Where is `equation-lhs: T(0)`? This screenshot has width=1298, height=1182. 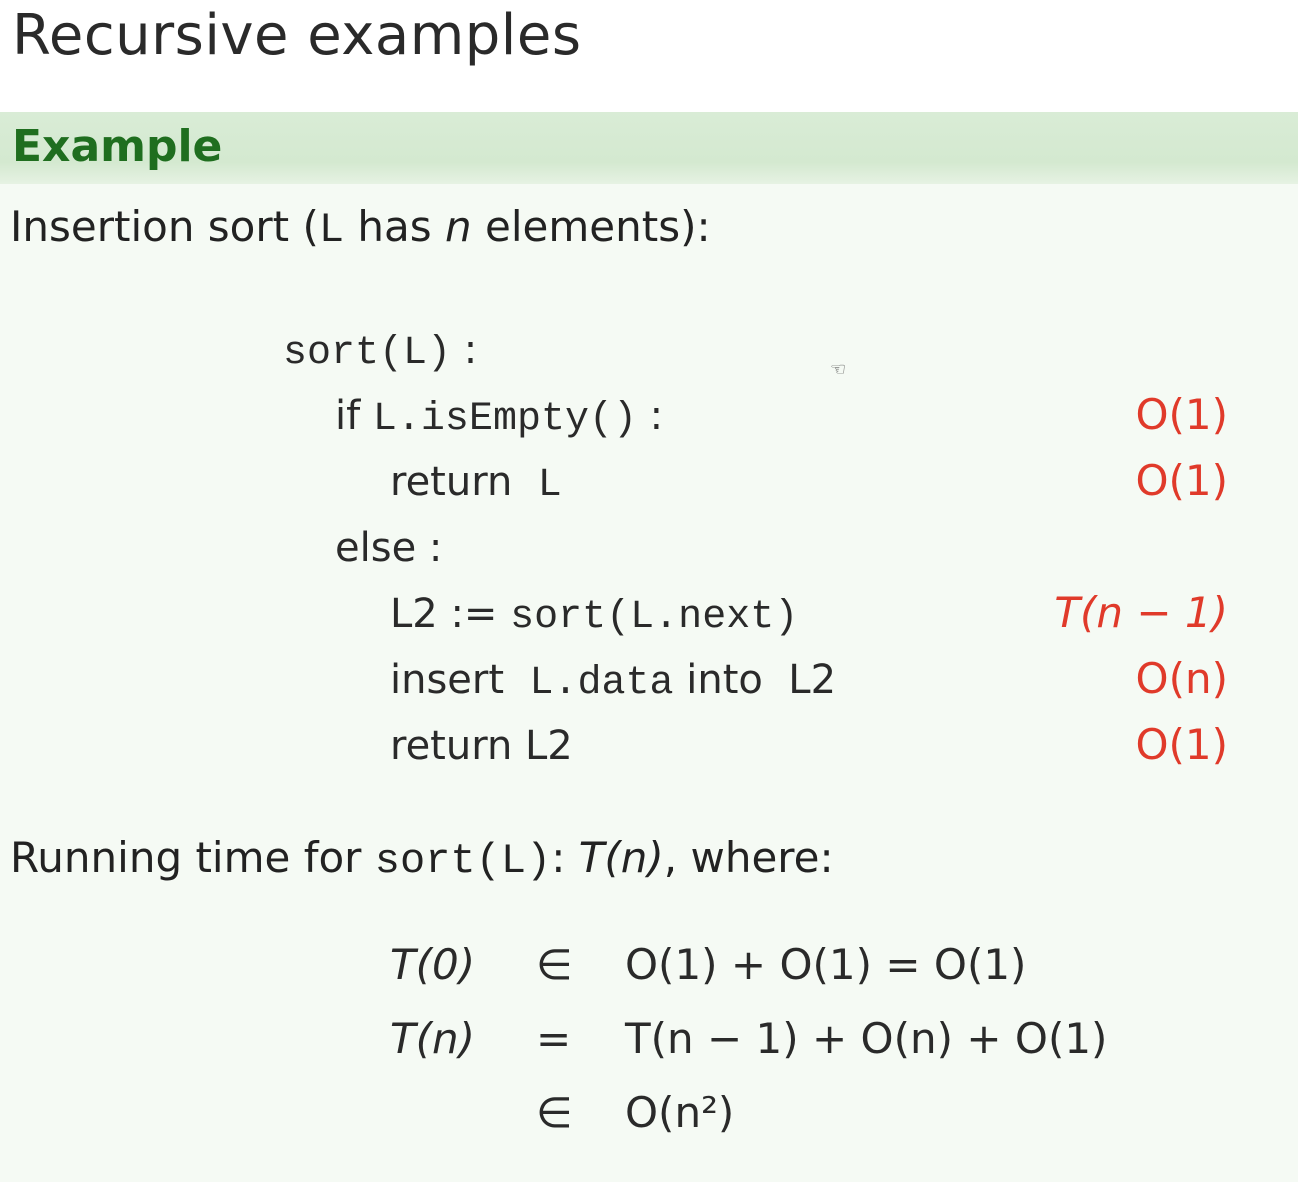
equation-lhs: T(0) is located at coordinates (433, 964).